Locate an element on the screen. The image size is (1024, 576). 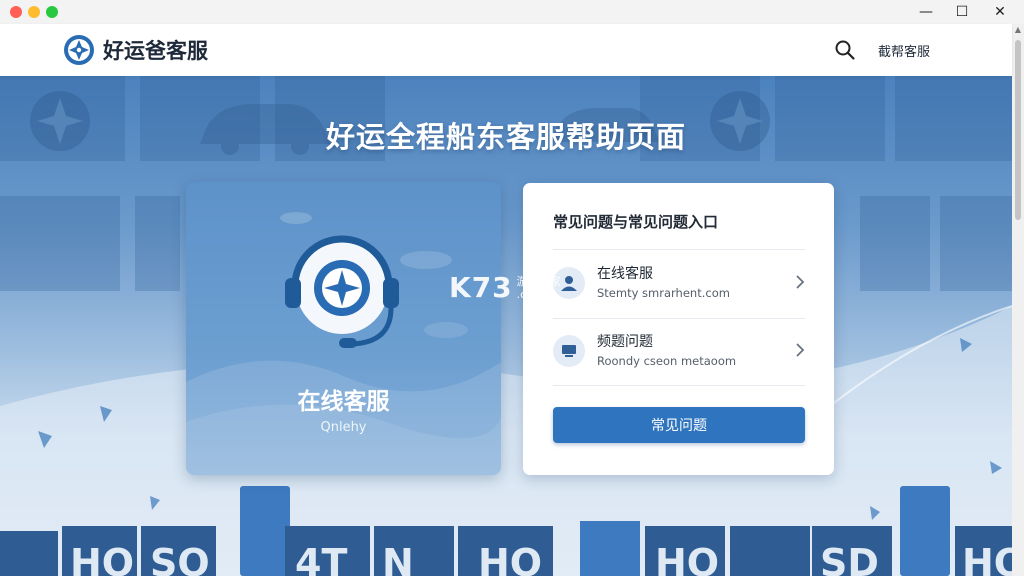
page-scrollbar: ▲ is located at coordinates (1018, 300).